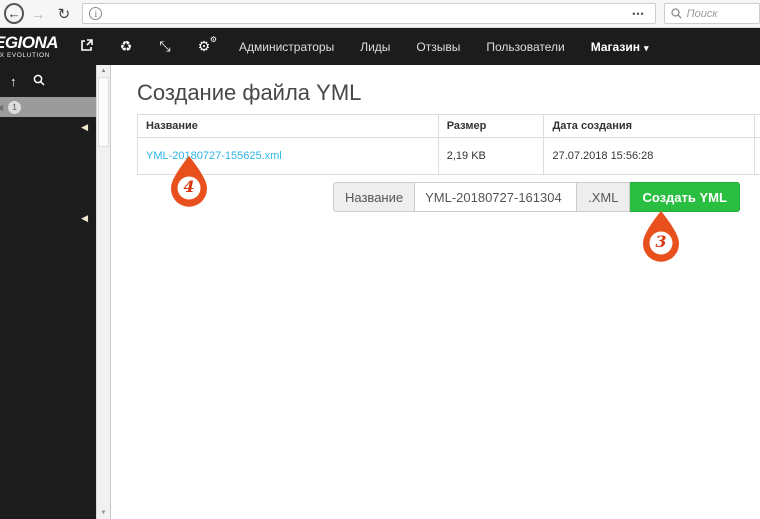 The image size is (760, 519). Describe the element at coordinates (756, 126) in the screenshot. I see `col-header-manage: Уп` at that location.